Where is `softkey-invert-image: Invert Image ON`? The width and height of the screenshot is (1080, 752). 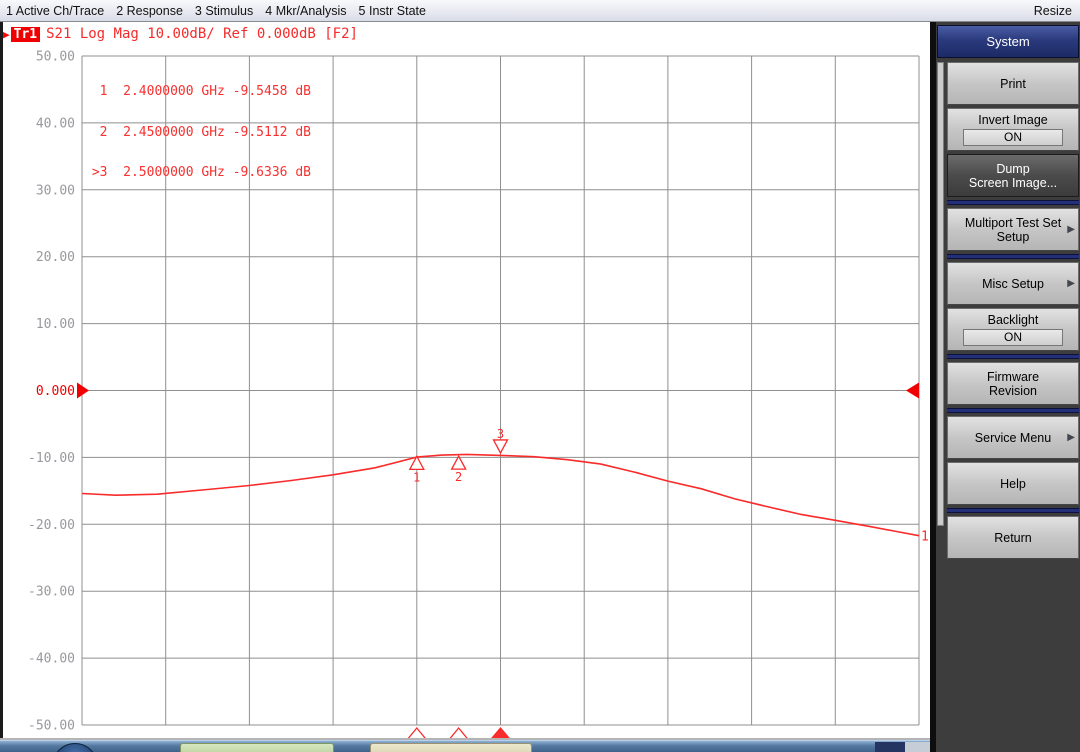 softkey-invert-image: Invert Image ON is located at coordinates (1013, 129).